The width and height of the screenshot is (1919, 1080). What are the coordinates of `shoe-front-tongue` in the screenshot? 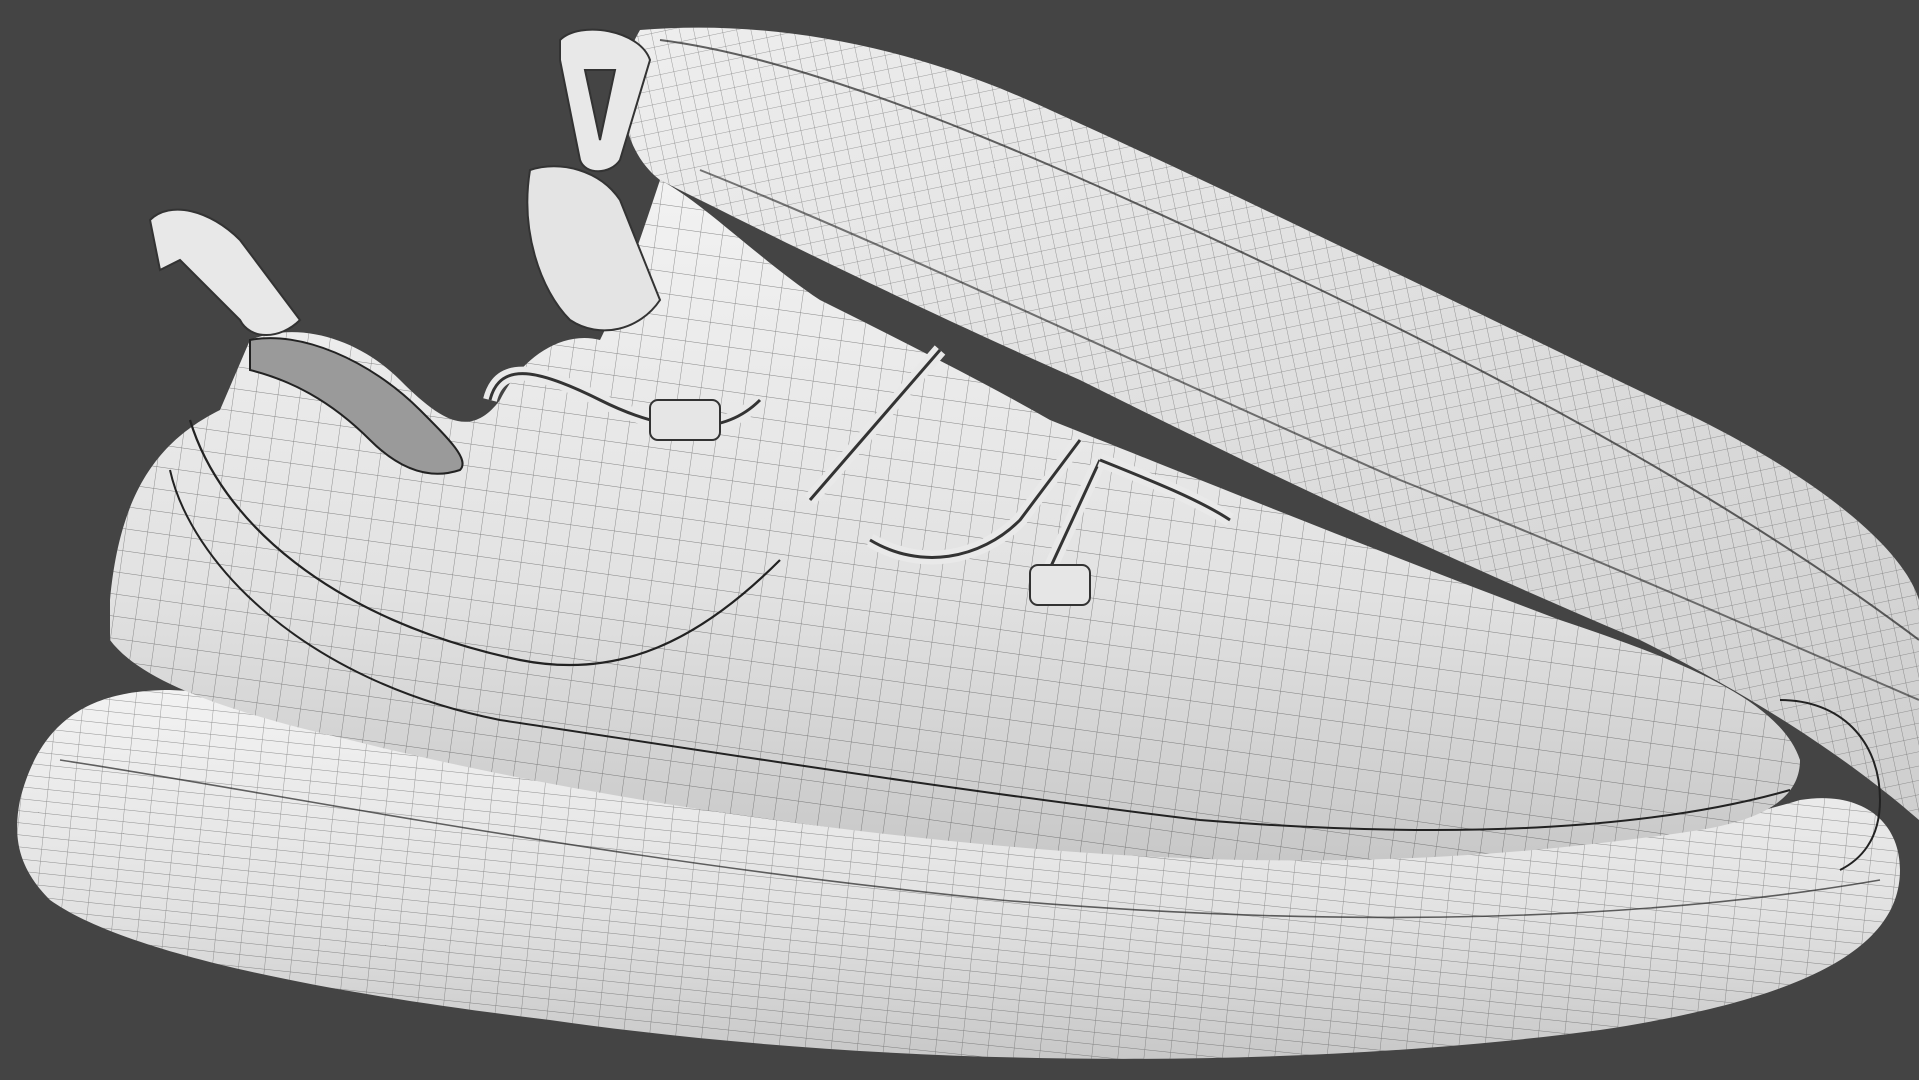 It's located at (594, 248).